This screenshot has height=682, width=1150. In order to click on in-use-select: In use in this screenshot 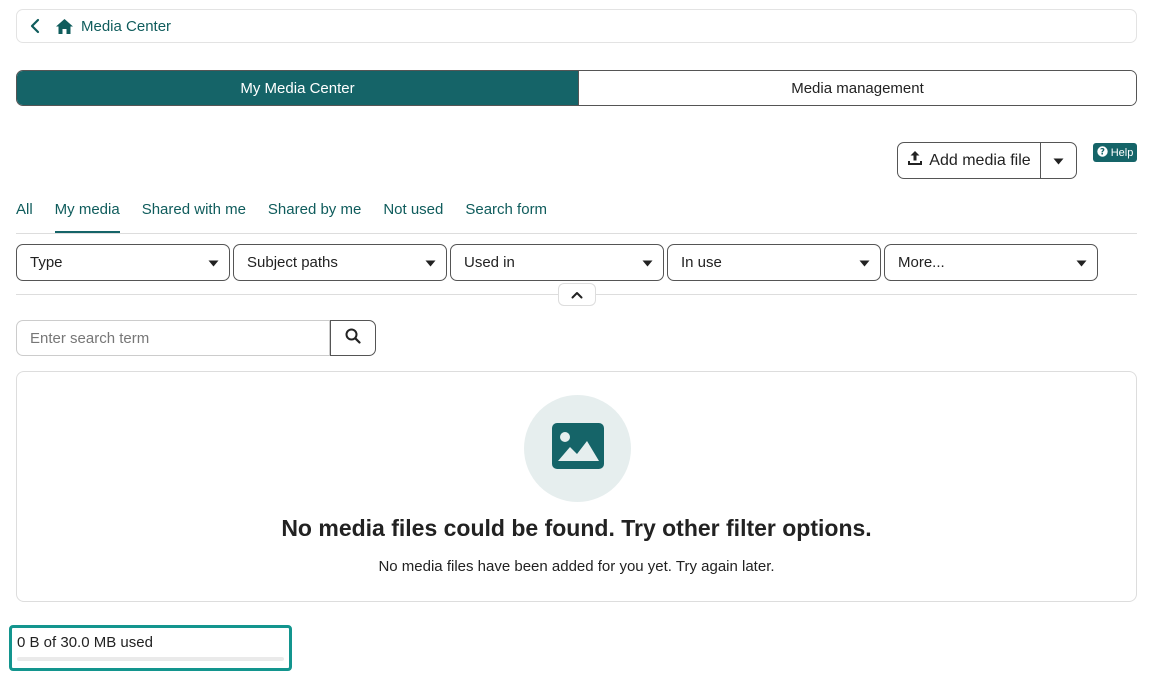, I will do `click(774, 262)`.